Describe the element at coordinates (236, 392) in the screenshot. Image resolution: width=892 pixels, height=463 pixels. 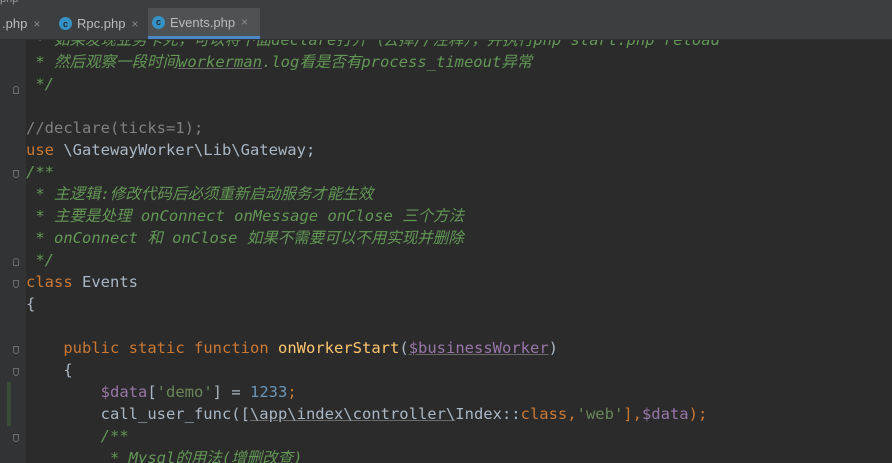
I see `code-token: =` at that location.